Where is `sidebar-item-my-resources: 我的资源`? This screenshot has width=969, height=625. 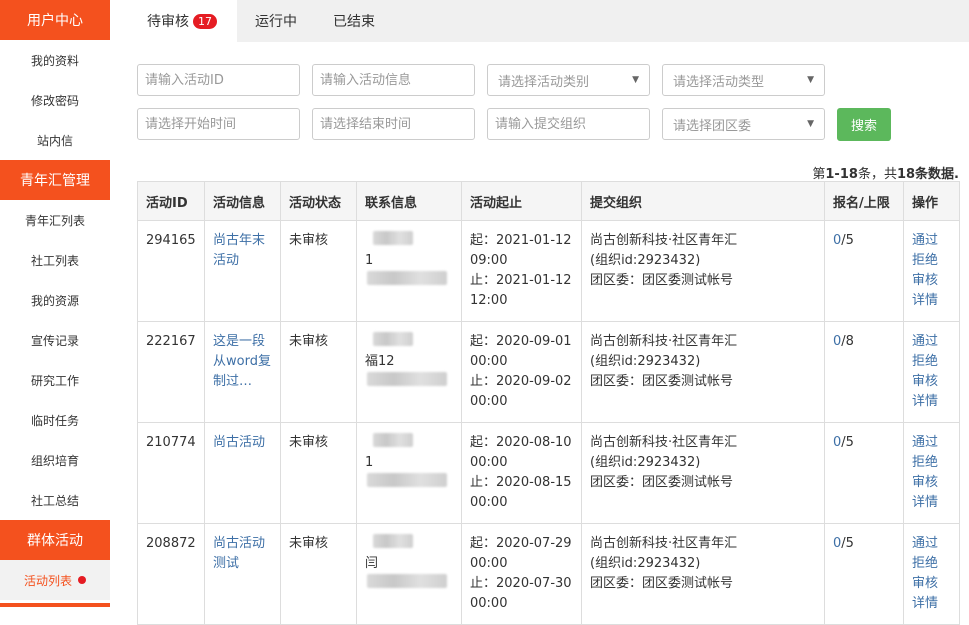 sidebar-item-my-resources: 我的资源 is located at coordinates (55, 300).